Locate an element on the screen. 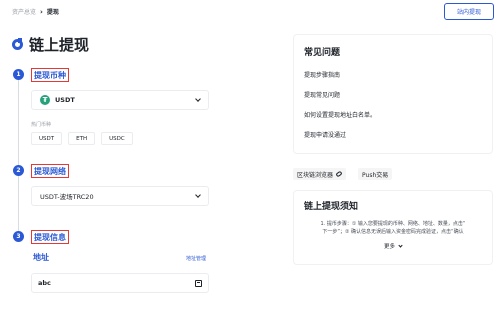 The image size is (503, 326). faq-item: 提现步骤指南 is located at coordinates (393, 74).